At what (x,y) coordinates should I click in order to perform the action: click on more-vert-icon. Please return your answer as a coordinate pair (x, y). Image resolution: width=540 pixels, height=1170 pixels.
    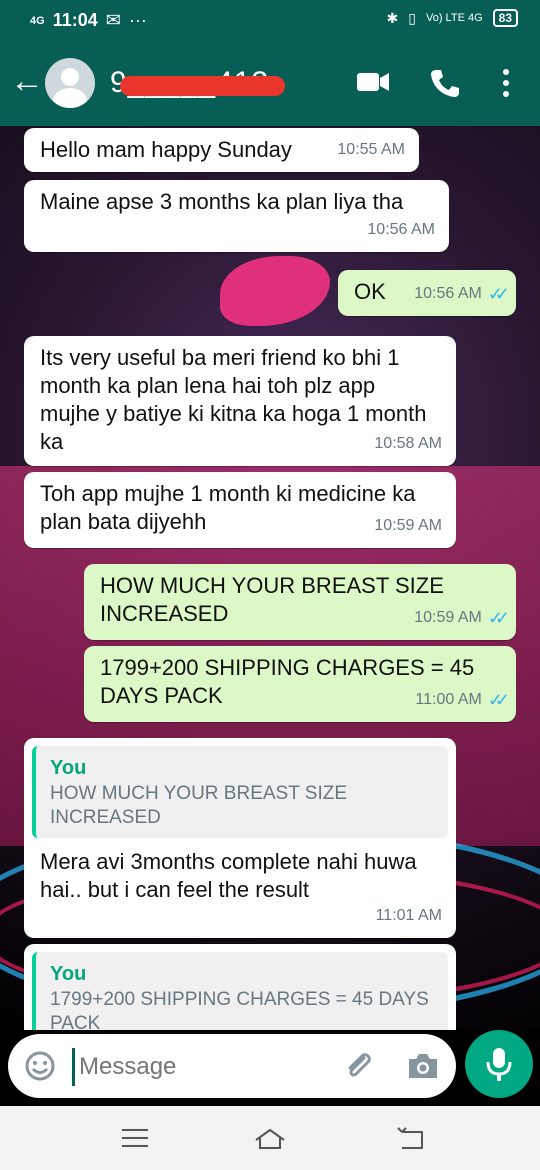
    Looking at the image, I should click on (506, 83).